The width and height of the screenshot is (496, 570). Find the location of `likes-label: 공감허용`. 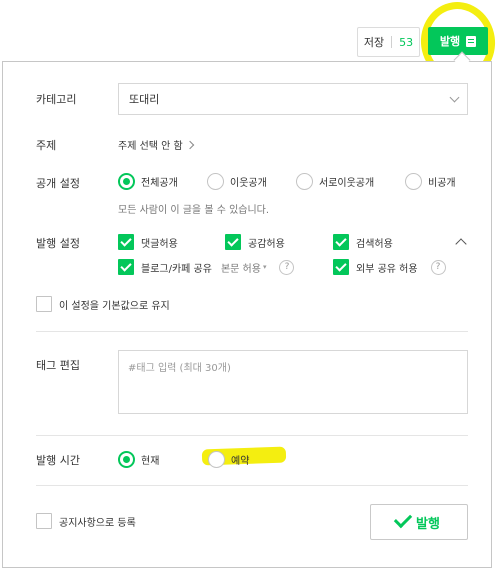

likes-label: 공감허용 is located at coordinates (266, 244).